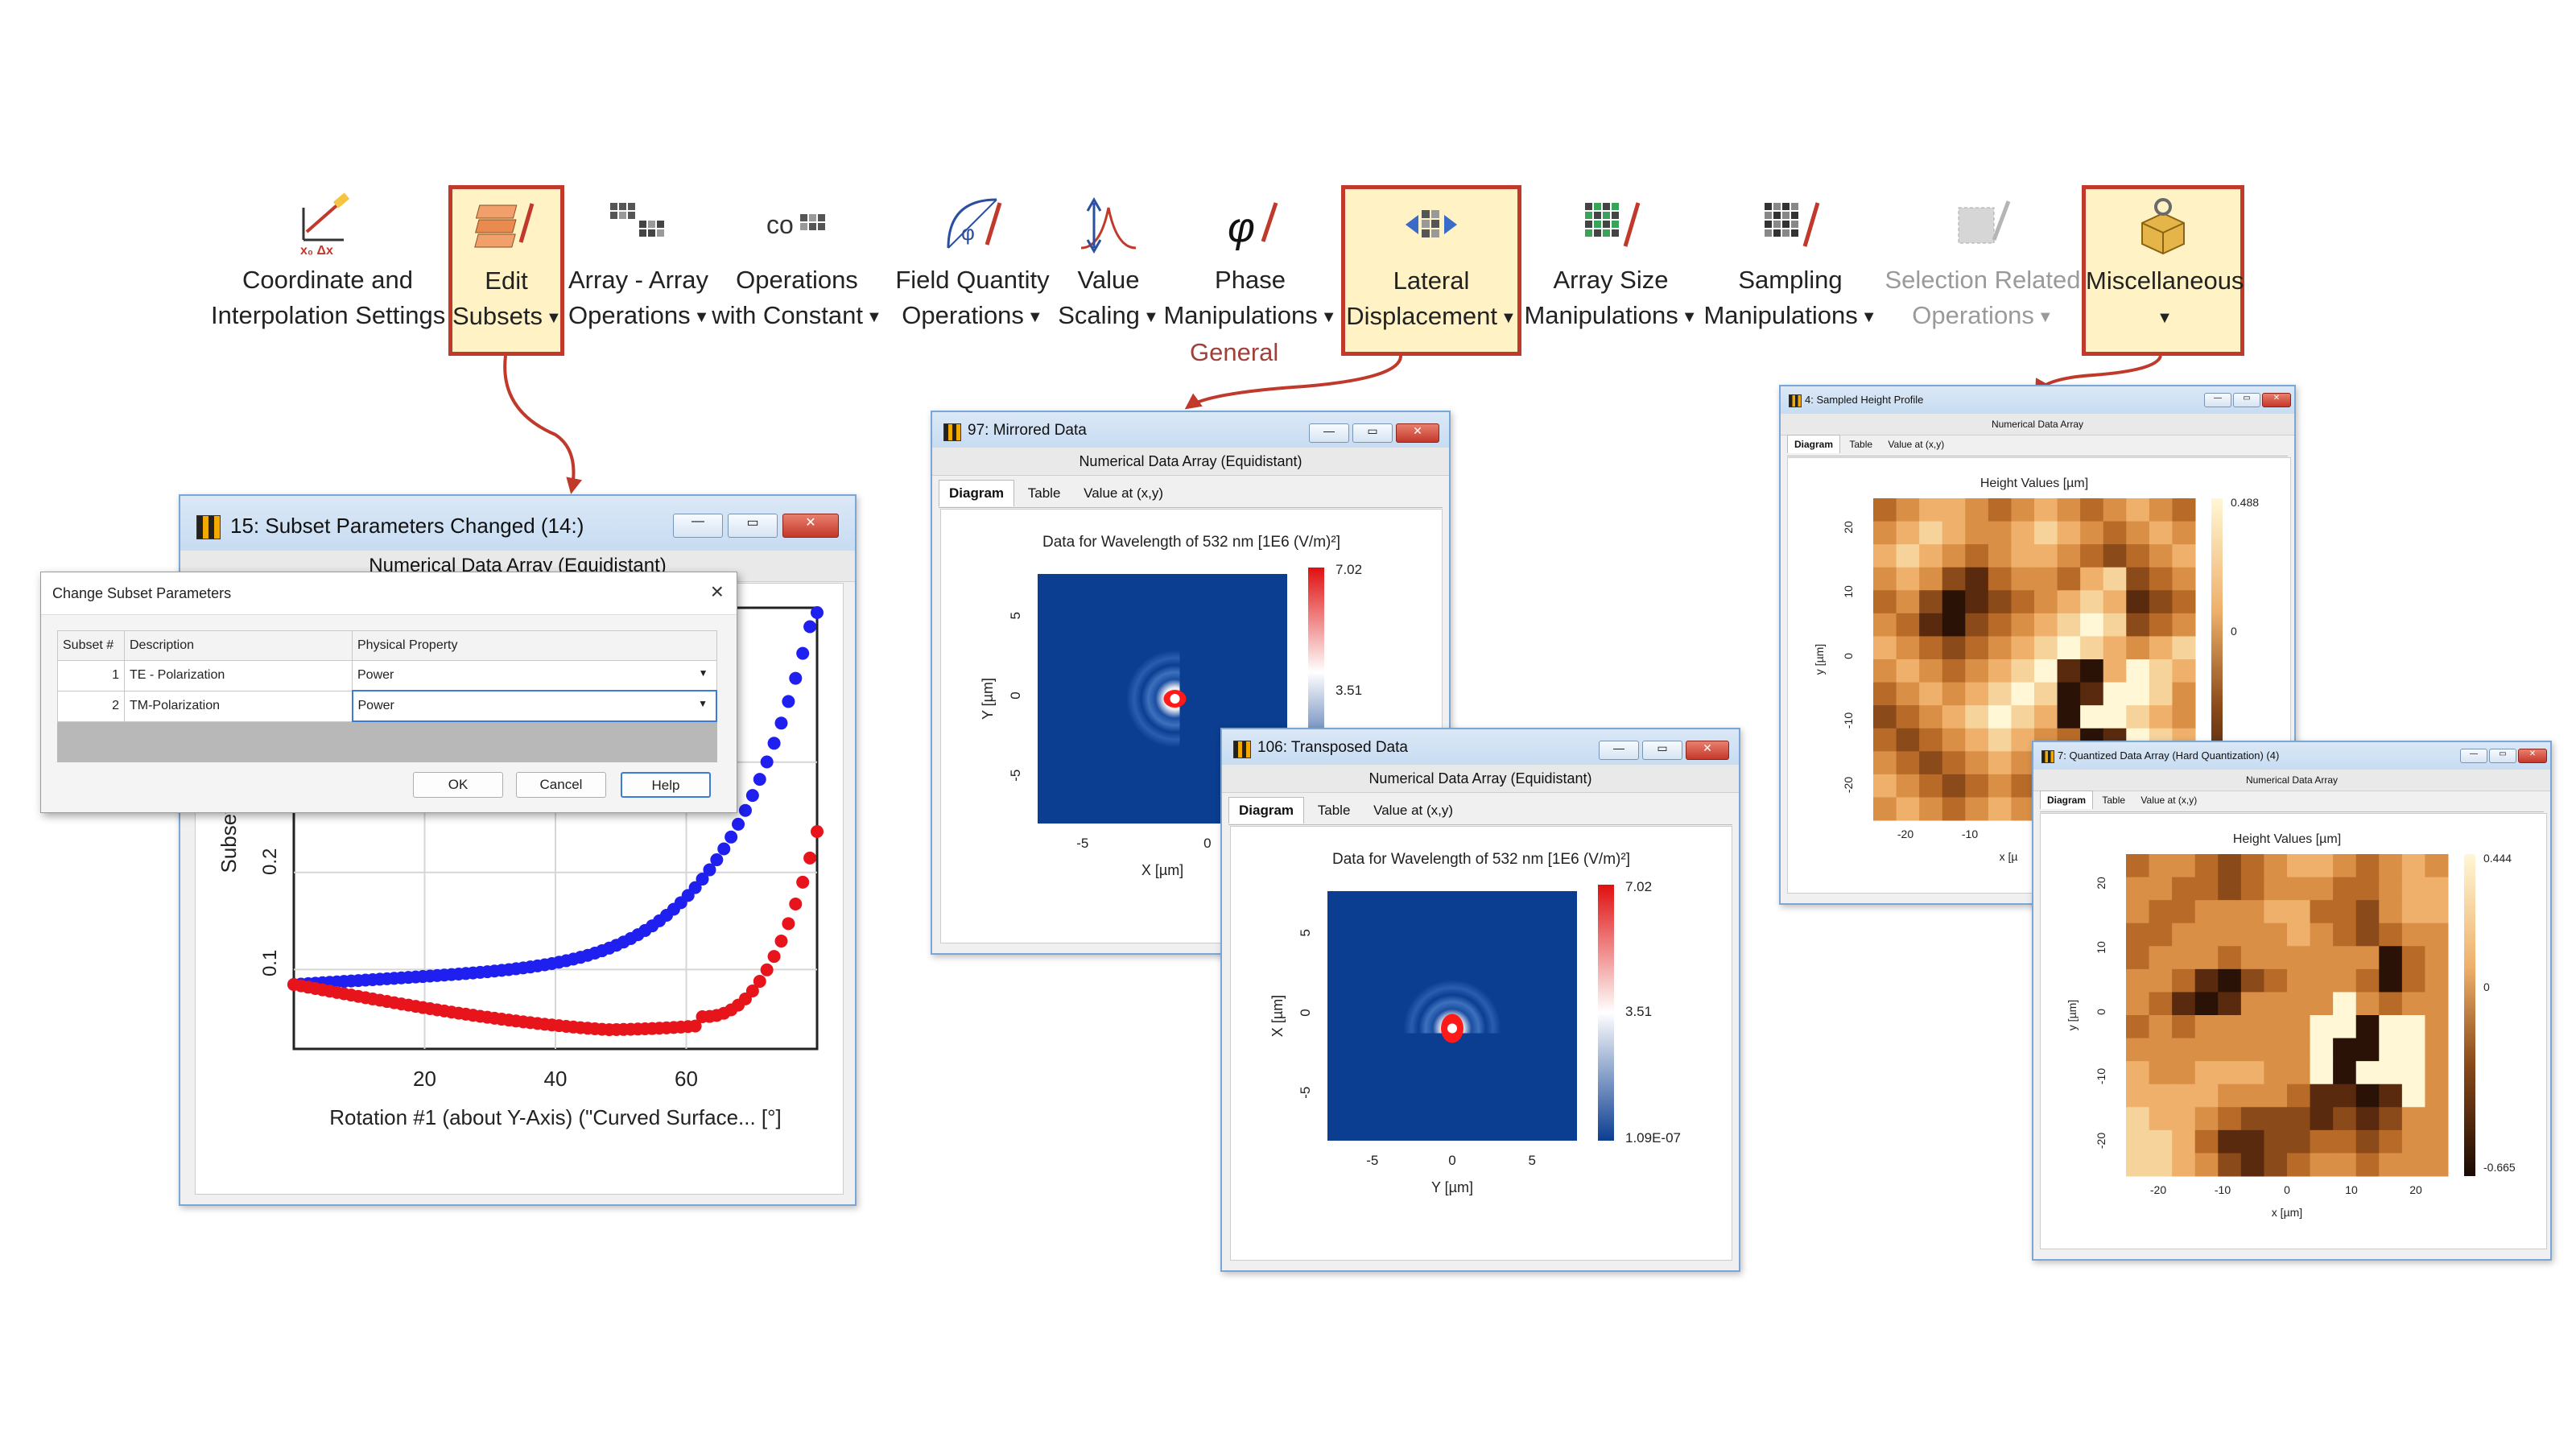 This screenshot has height=1449, width=2576. I want to click on x-tick-label: 40, so click(556, 1079).